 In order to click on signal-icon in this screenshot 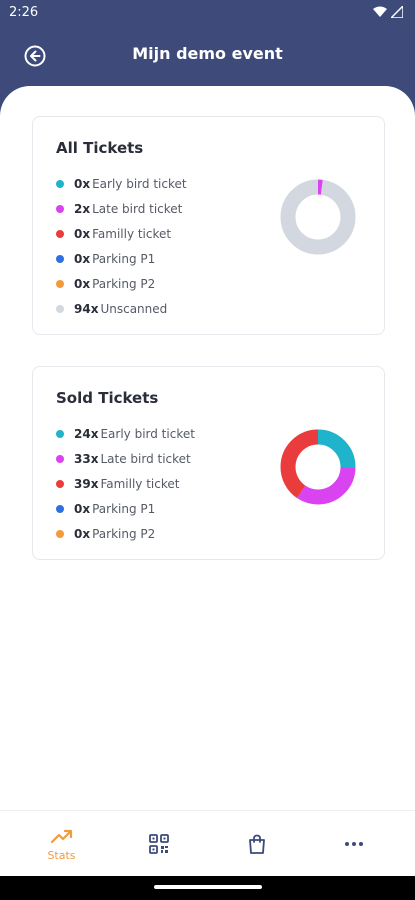, I will do `click(397, 12)`.